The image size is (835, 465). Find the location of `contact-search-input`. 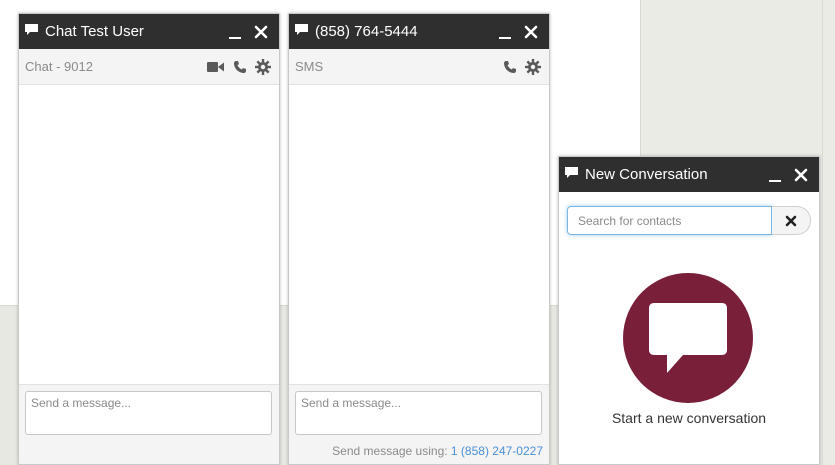

contact-search-input is located at coordinates (669, 220).